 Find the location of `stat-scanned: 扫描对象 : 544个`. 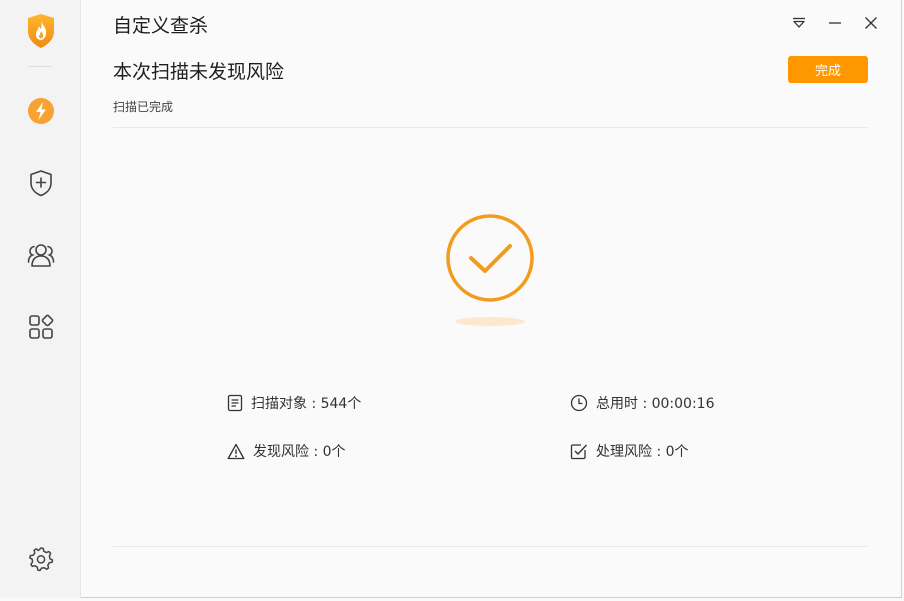

stat-scanned: 扫描对象 : 544个 is located at coordinates (294, 403).